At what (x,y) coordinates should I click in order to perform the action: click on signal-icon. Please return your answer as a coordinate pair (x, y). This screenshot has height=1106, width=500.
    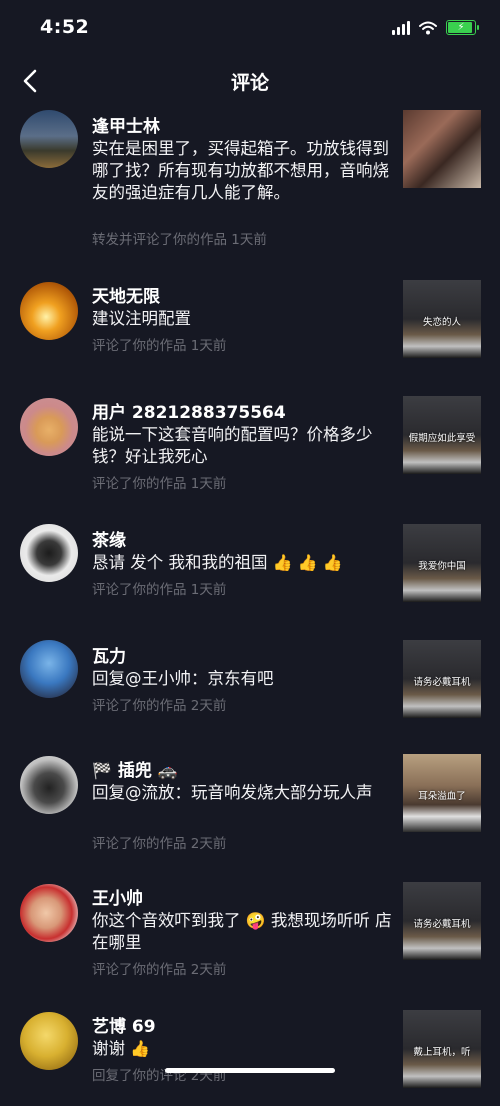
    Looking at the image, I should click on (401, 27).